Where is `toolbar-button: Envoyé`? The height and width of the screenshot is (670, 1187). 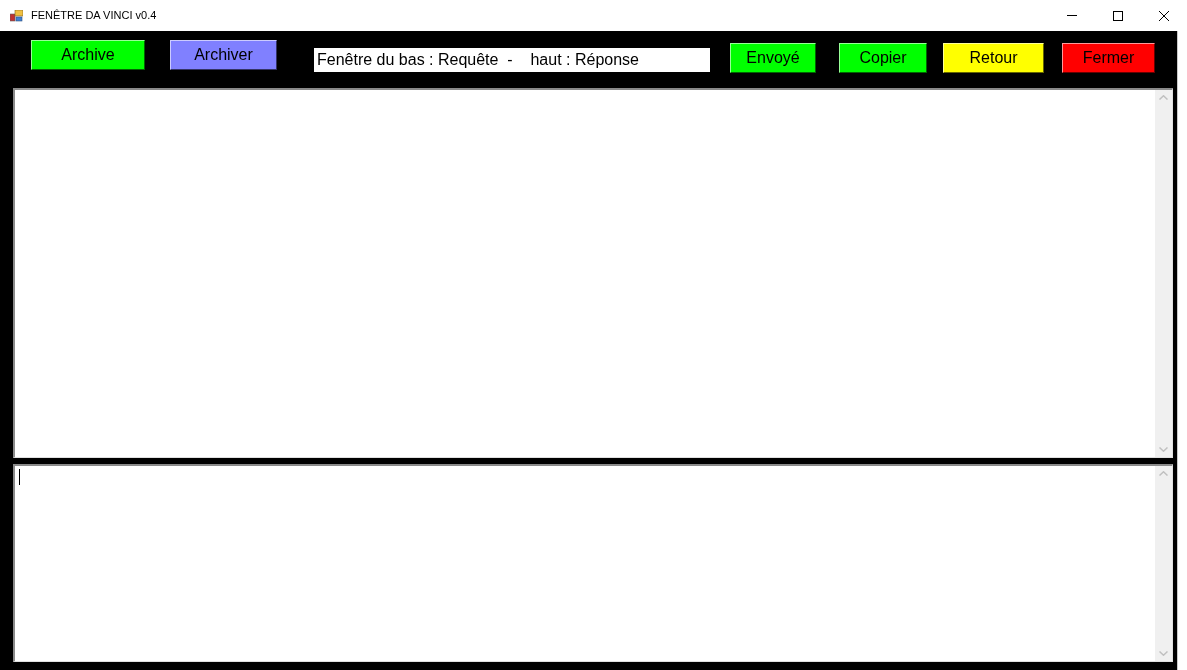
toolbar-button: Envoyé is located at coordinates (773, 58).